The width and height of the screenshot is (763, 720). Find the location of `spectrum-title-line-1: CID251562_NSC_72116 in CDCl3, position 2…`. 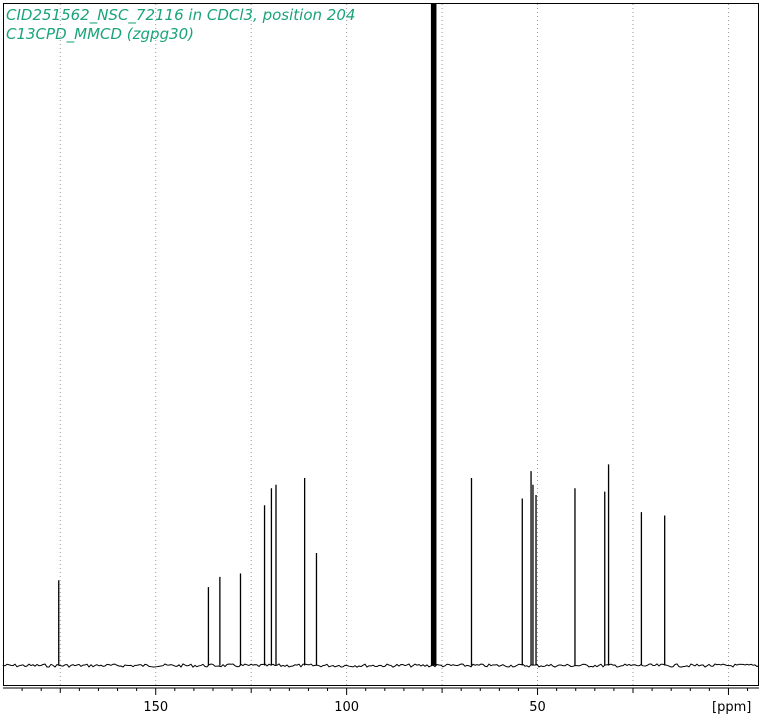

spectrum-title-line-1: CID251562_NSC_72116 in CDCl3, position 2… is located at coordinates (181, 15).